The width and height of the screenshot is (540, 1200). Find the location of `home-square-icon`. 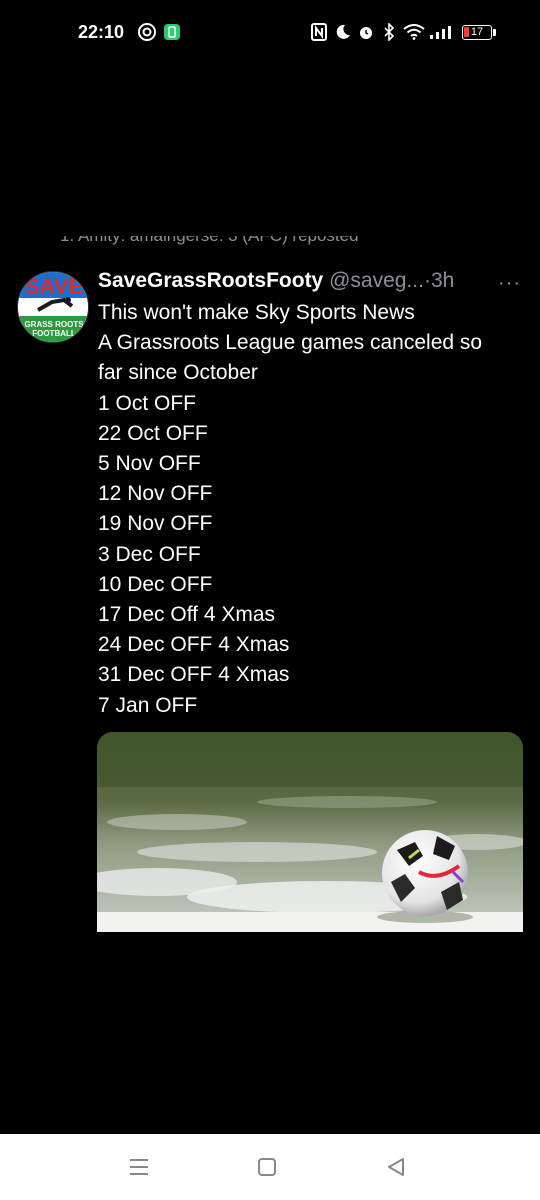

home-square-icon is located at coordinates (267, 1167).